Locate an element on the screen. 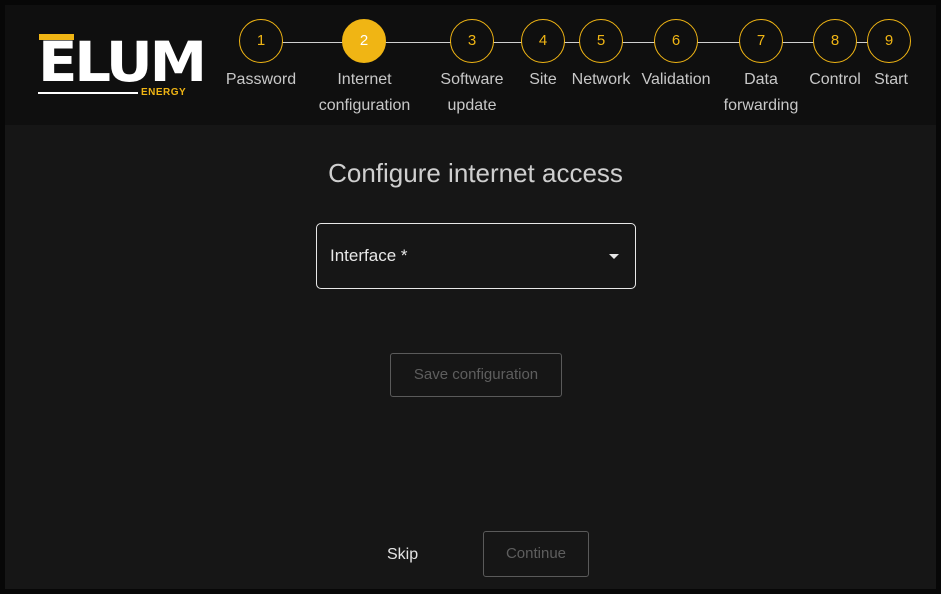  step-2-label: Internet configuration is located at coordinates (364, 92).